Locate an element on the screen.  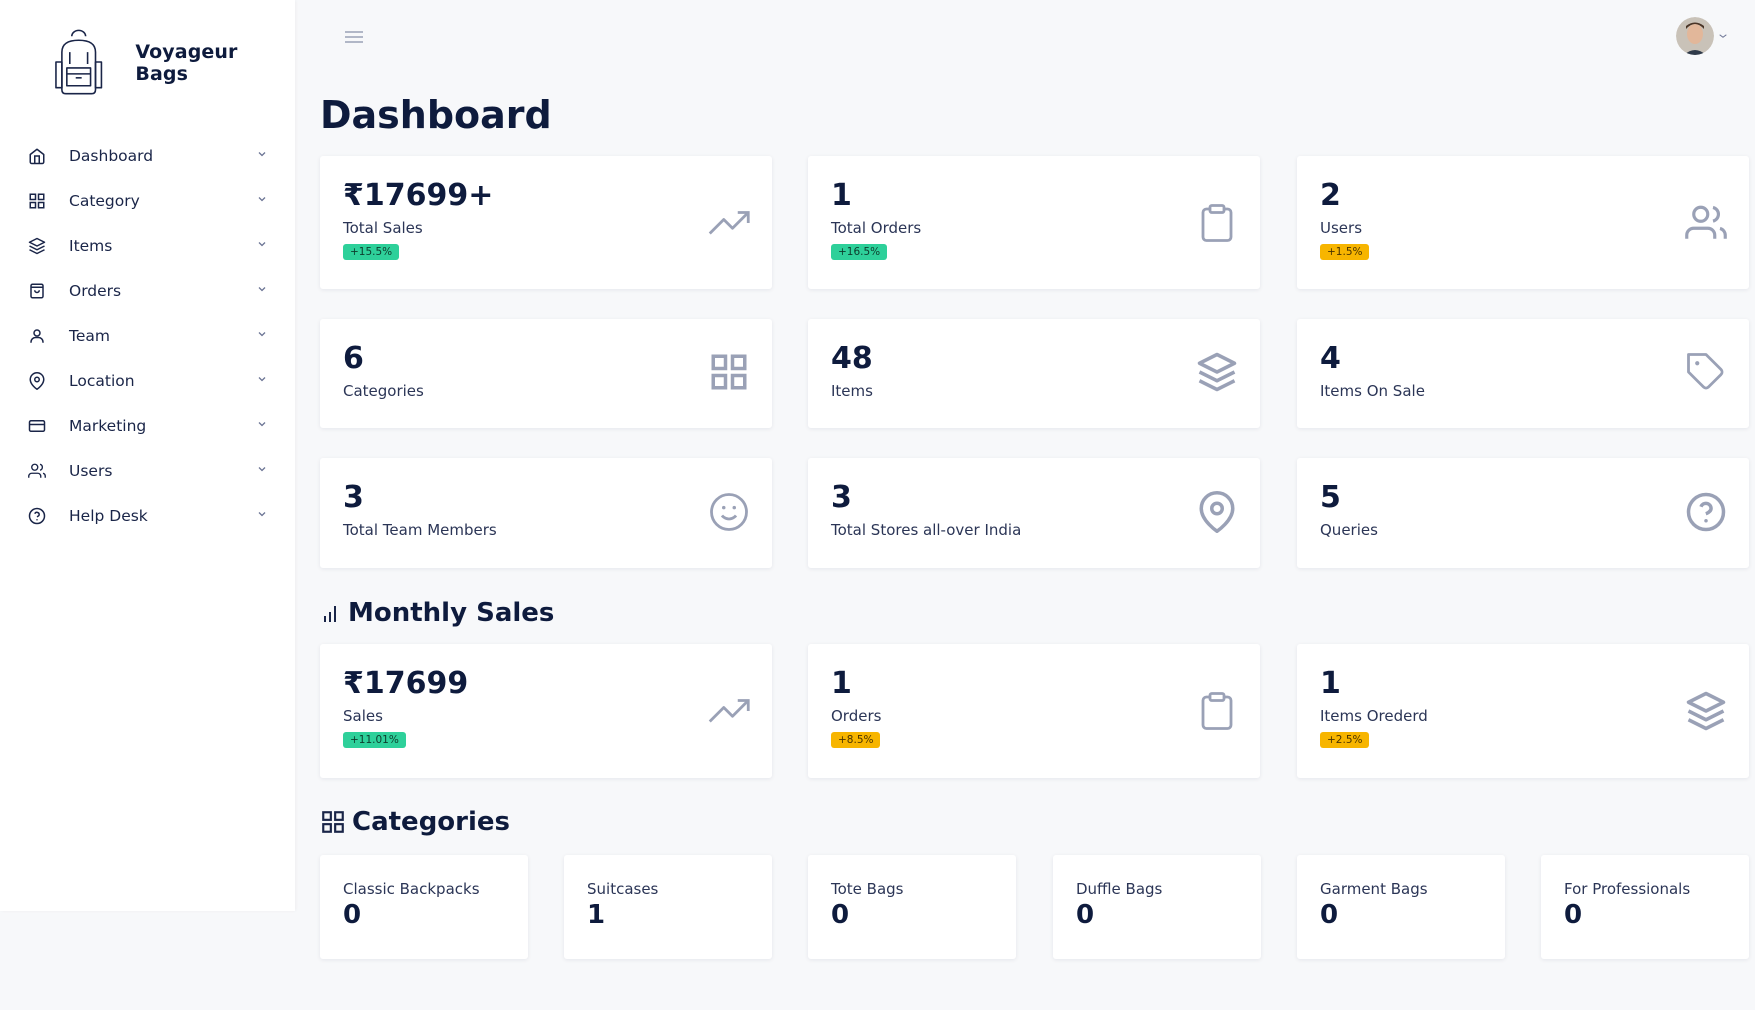
monthly-card-sales: ₹17699 Sales +11.01% is located at coordinates (546, 711).